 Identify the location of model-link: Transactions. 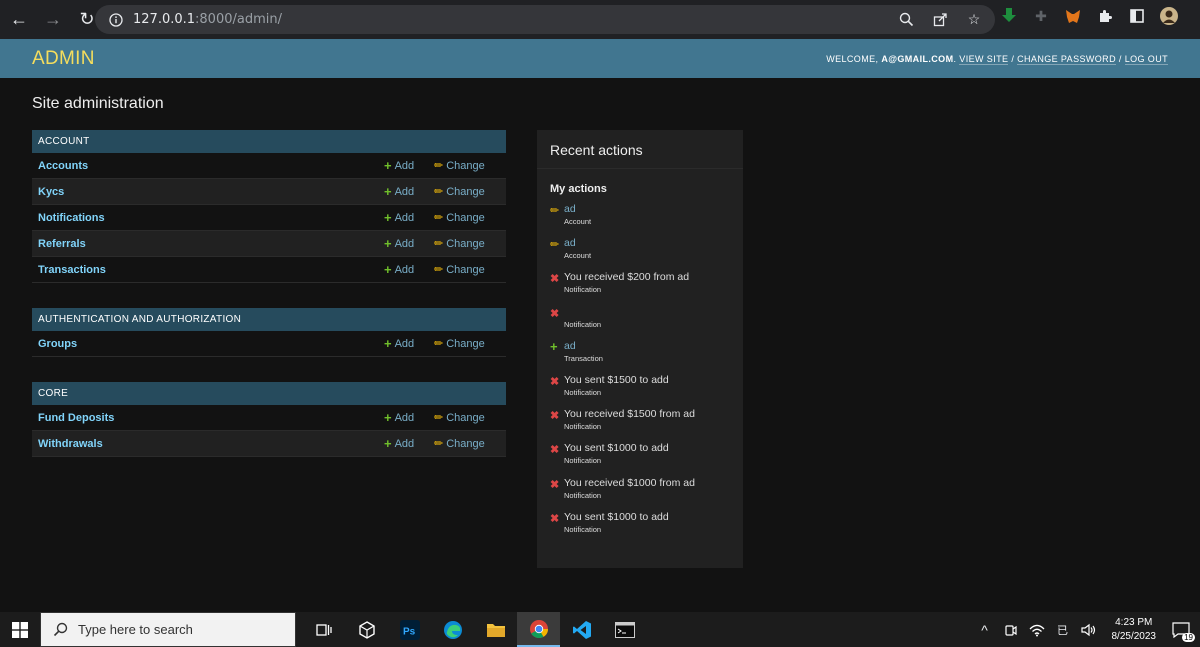
(208, 270).